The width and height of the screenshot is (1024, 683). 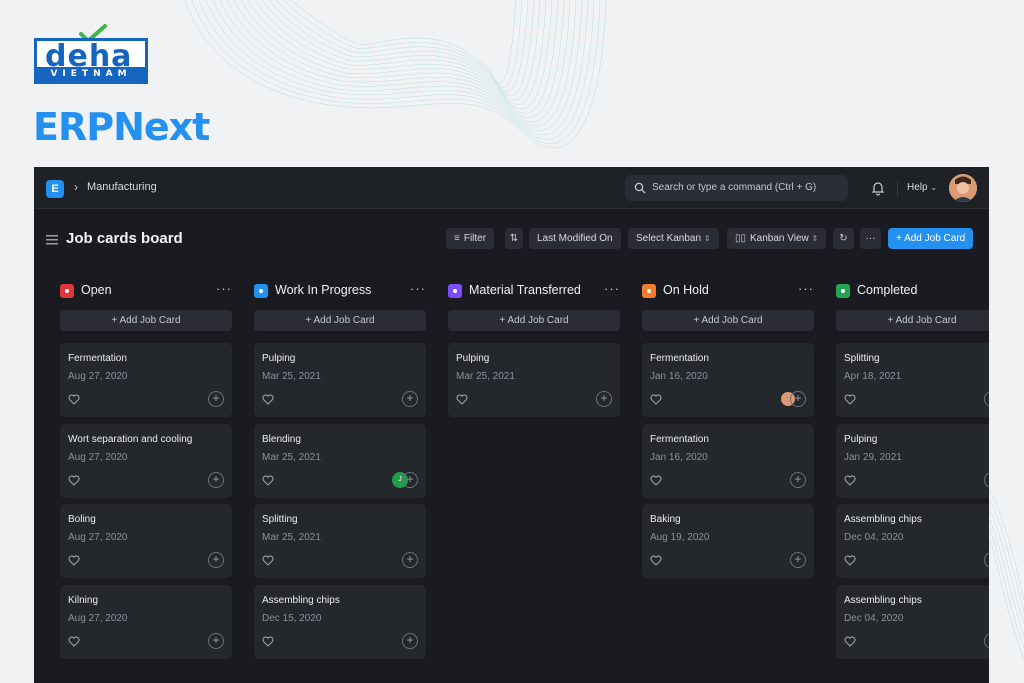 I want to click on filter-button: ≡ Filter, so click(x=470, y=238).